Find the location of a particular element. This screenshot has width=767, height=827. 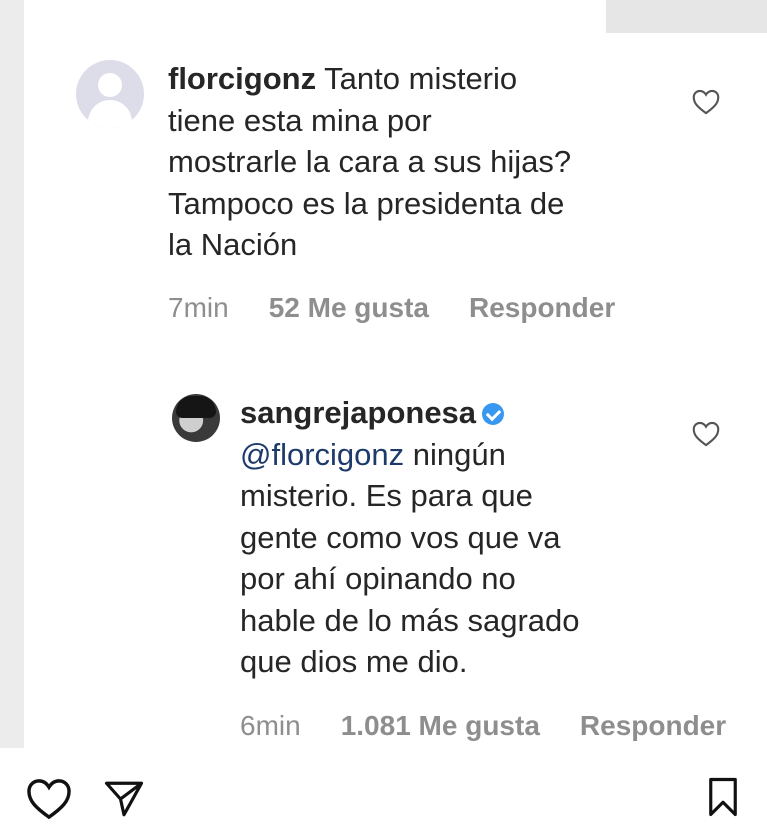

bottom-action-bar is located at coordinates (383, 787).